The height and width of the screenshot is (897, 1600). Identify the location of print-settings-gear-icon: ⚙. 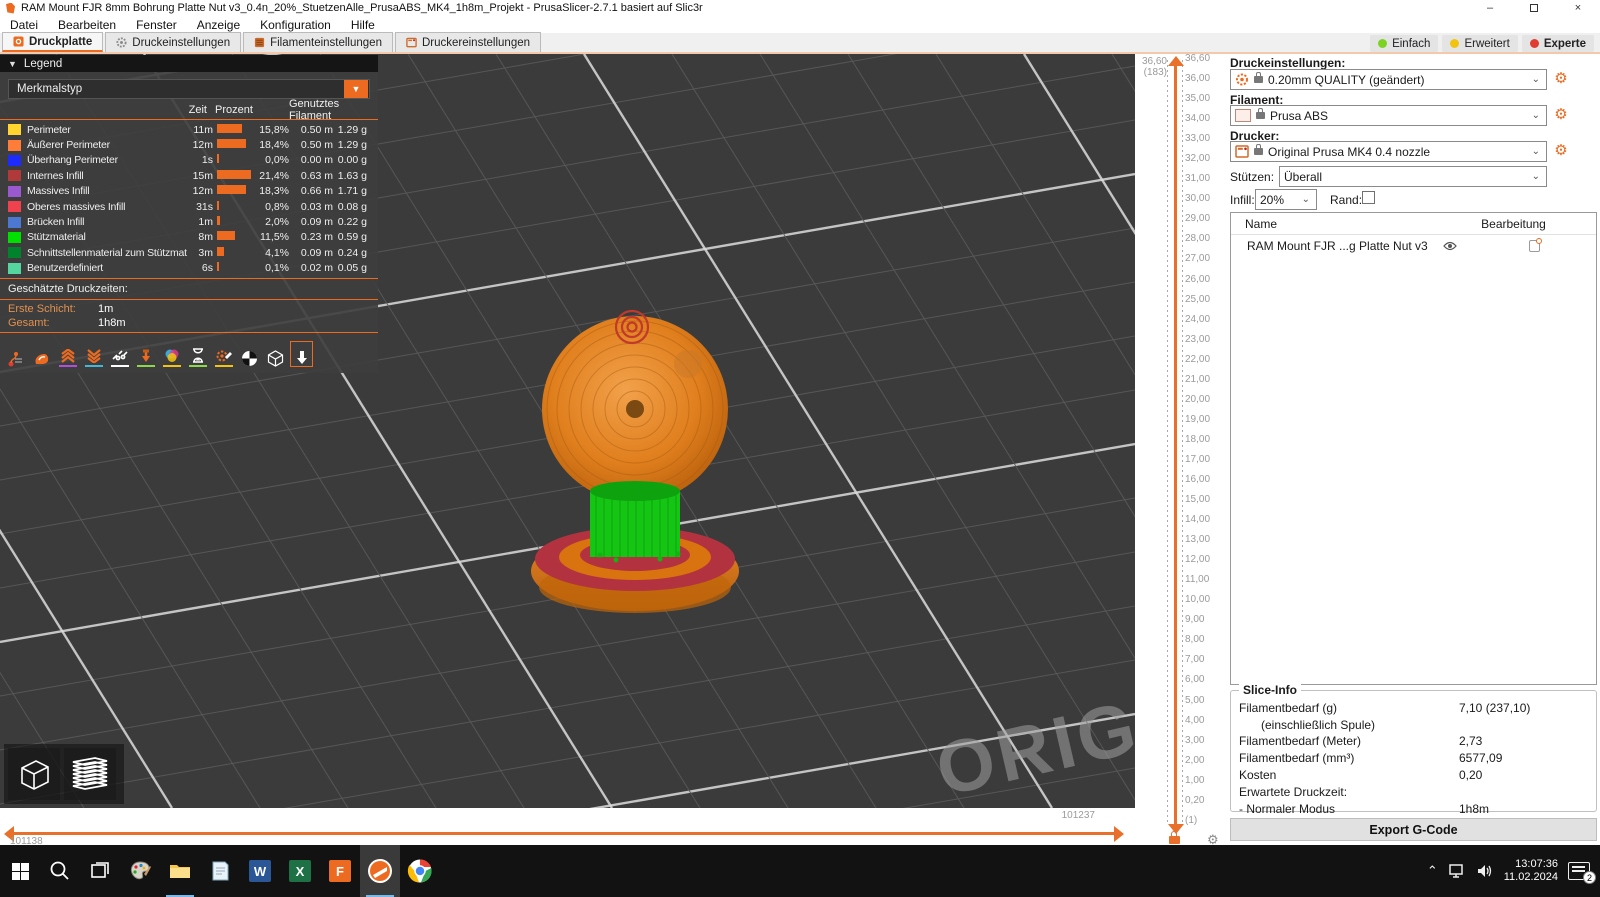
(1561, 79).